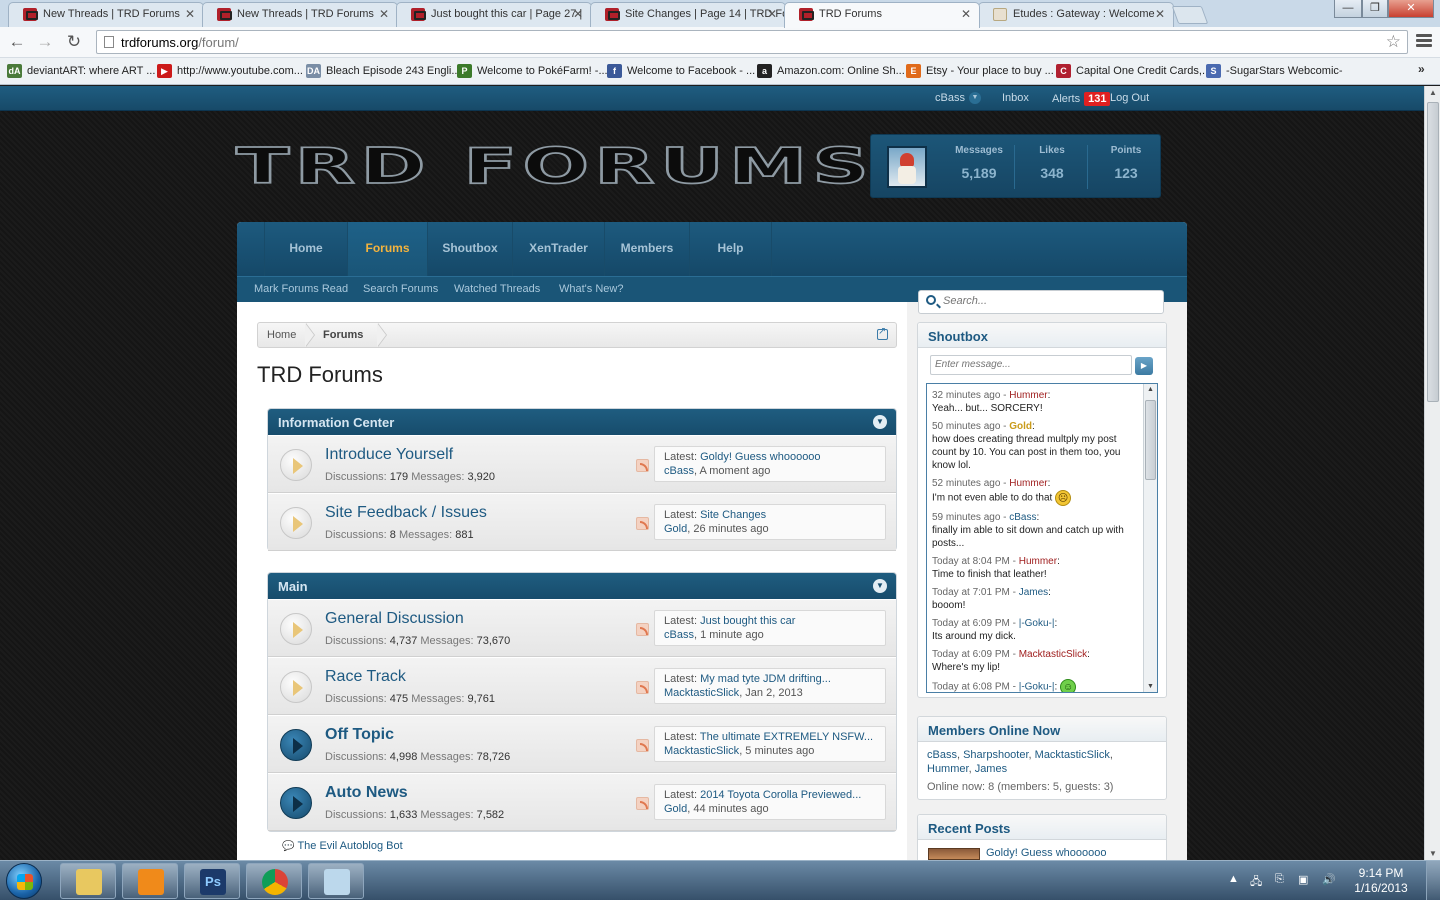  Describe the element at coordinates (731, 249) in the screenshot. I see `nav-tab-help: Help` at that location.